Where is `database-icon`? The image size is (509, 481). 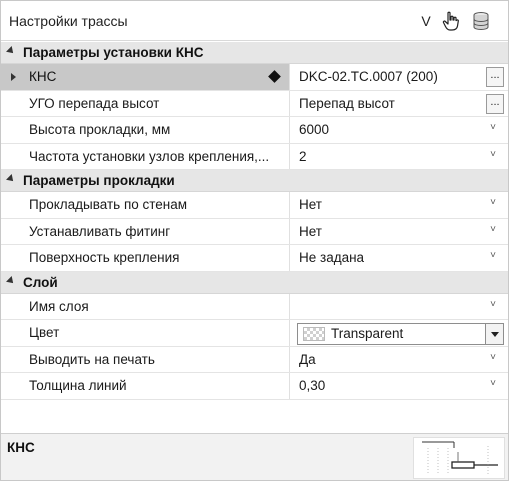
database-icon is located at coordinates (481, 21).